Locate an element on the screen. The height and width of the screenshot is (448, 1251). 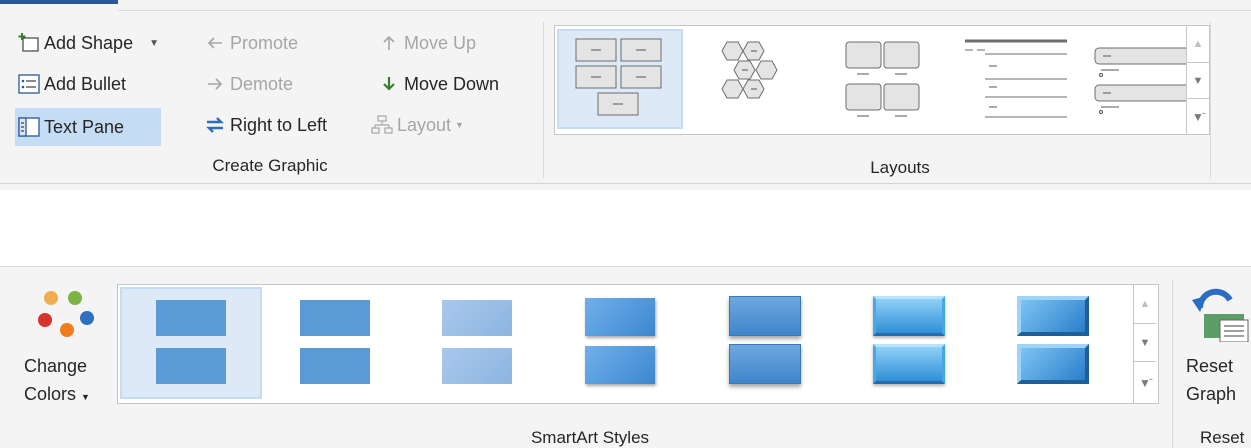
text-pane-label: Text Pane is located at coordinates (84, 126).